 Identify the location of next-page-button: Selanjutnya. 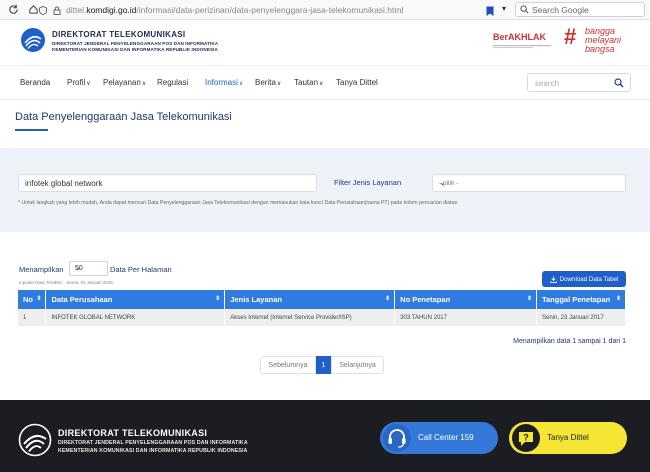
(357, 365).